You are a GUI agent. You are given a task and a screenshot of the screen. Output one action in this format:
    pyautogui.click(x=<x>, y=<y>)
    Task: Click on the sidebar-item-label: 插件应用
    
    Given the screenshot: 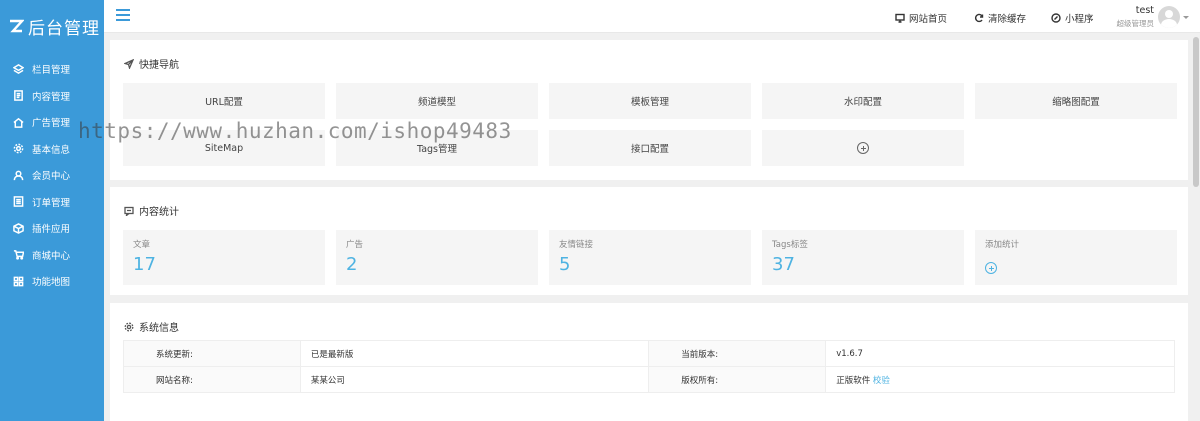 What is the action you would take?
    pyautogui.click(x=51, y=230)
    